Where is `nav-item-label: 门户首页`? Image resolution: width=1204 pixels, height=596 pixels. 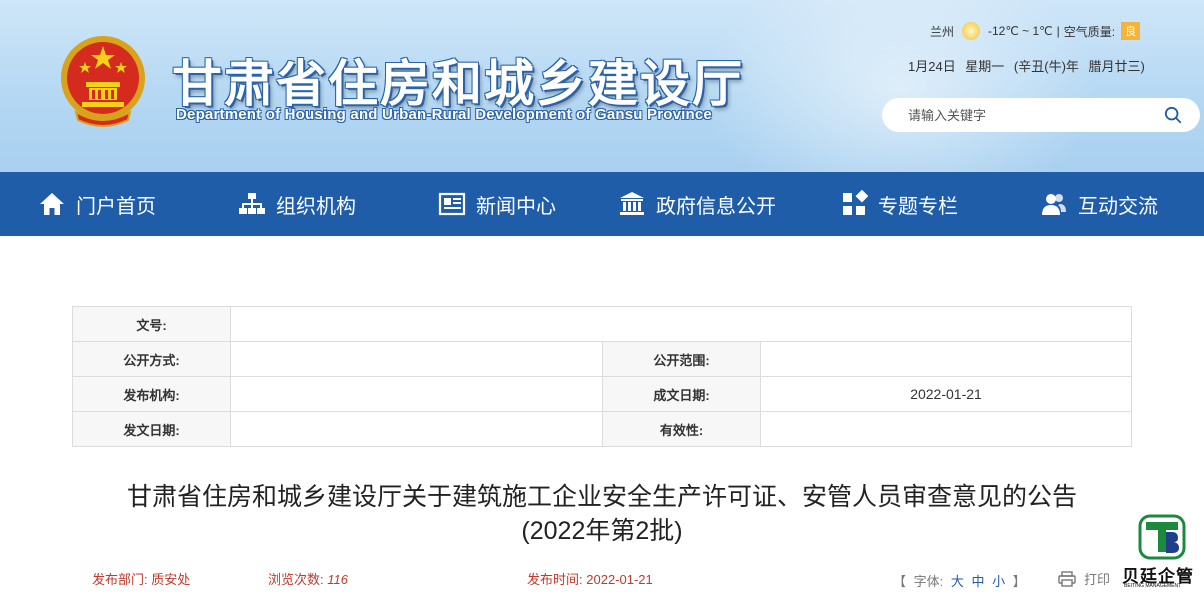
nav-item-label: 门户首页 is located at coordinates (116, 206).